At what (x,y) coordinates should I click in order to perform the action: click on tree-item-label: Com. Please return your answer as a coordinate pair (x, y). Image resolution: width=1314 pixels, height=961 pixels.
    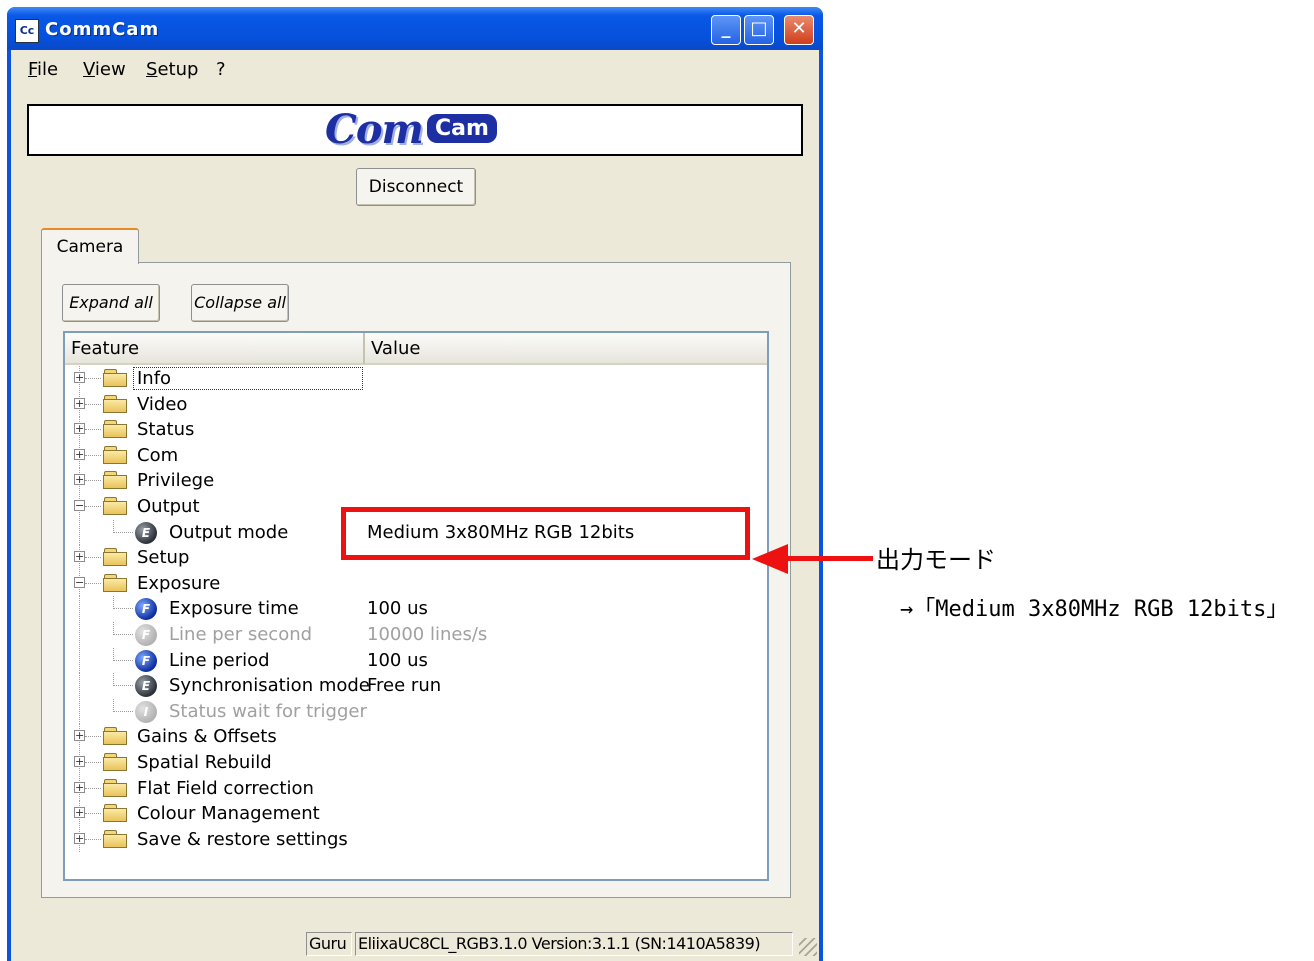
    Looking at the image, I should click on (158, 455).